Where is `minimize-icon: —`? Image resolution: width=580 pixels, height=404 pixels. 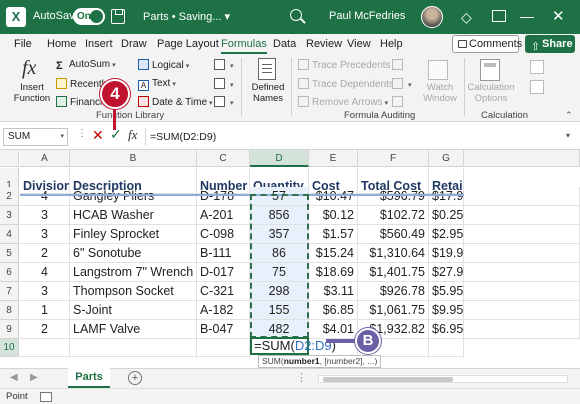 minimize-icon: — is located at coordinates (527, 16).